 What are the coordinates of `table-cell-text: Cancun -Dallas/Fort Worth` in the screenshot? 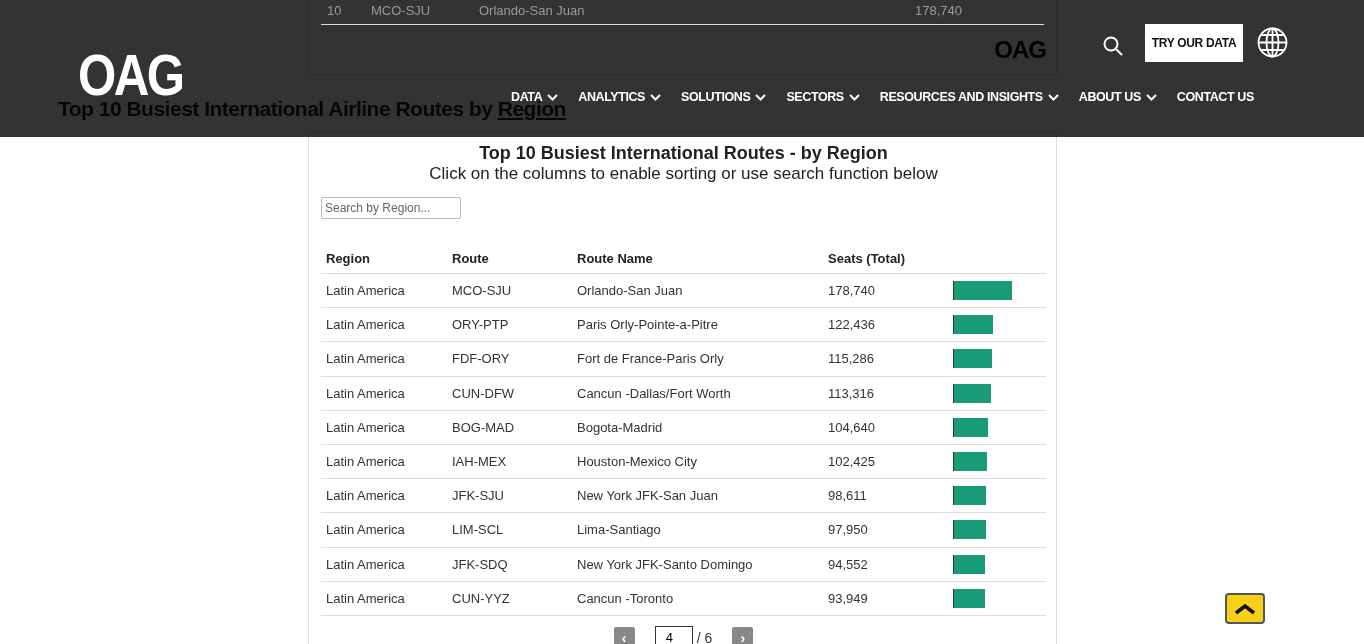 It's located at (654, 393).